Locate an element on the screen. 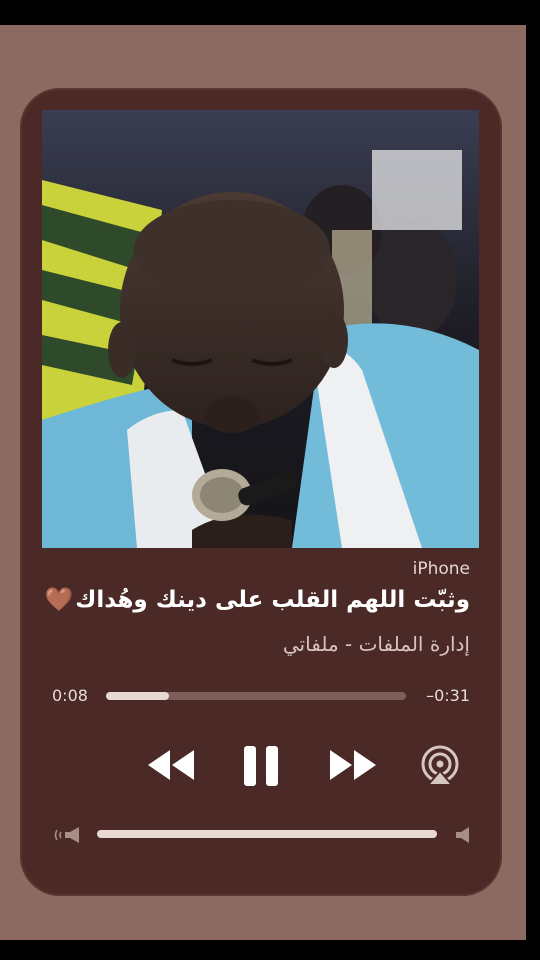 The width and height of the screenshot is (540, 960). volume-fill is located at coordinates (267, 834).